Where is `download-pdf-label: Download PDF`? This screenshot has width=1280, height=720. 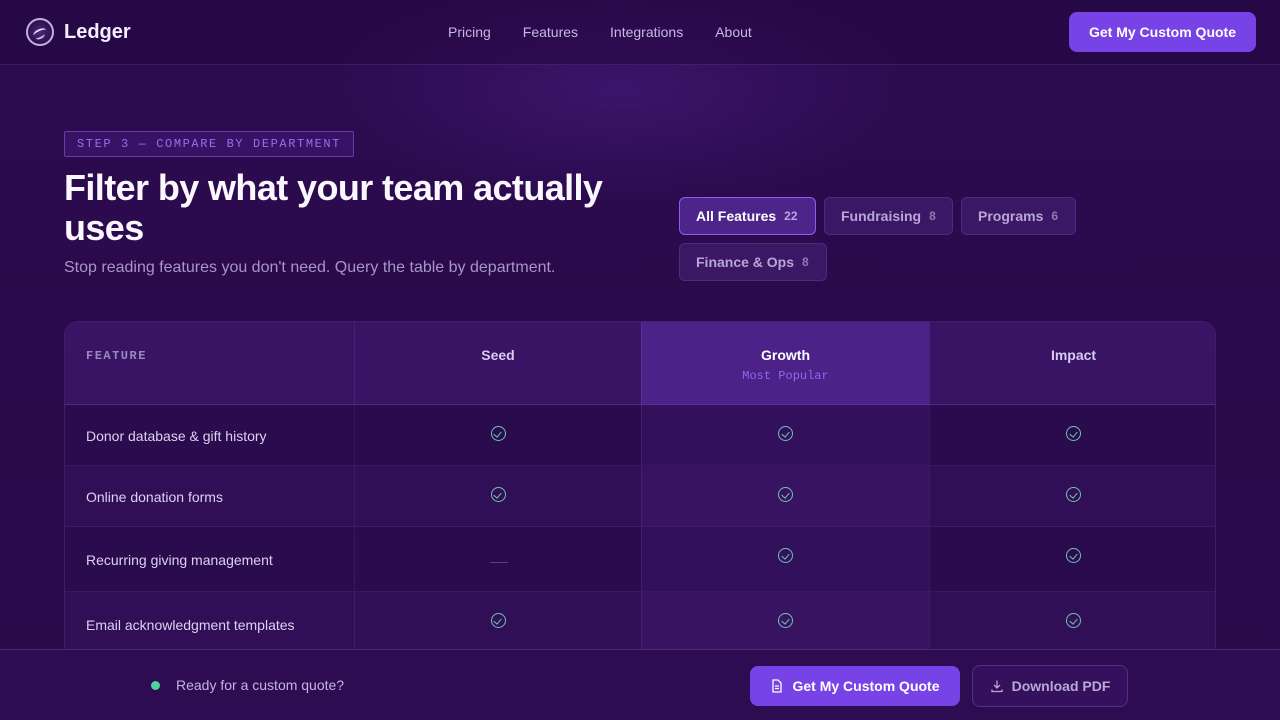 download-pdf-label: Download PDF is located at coordinates (1061, 686).